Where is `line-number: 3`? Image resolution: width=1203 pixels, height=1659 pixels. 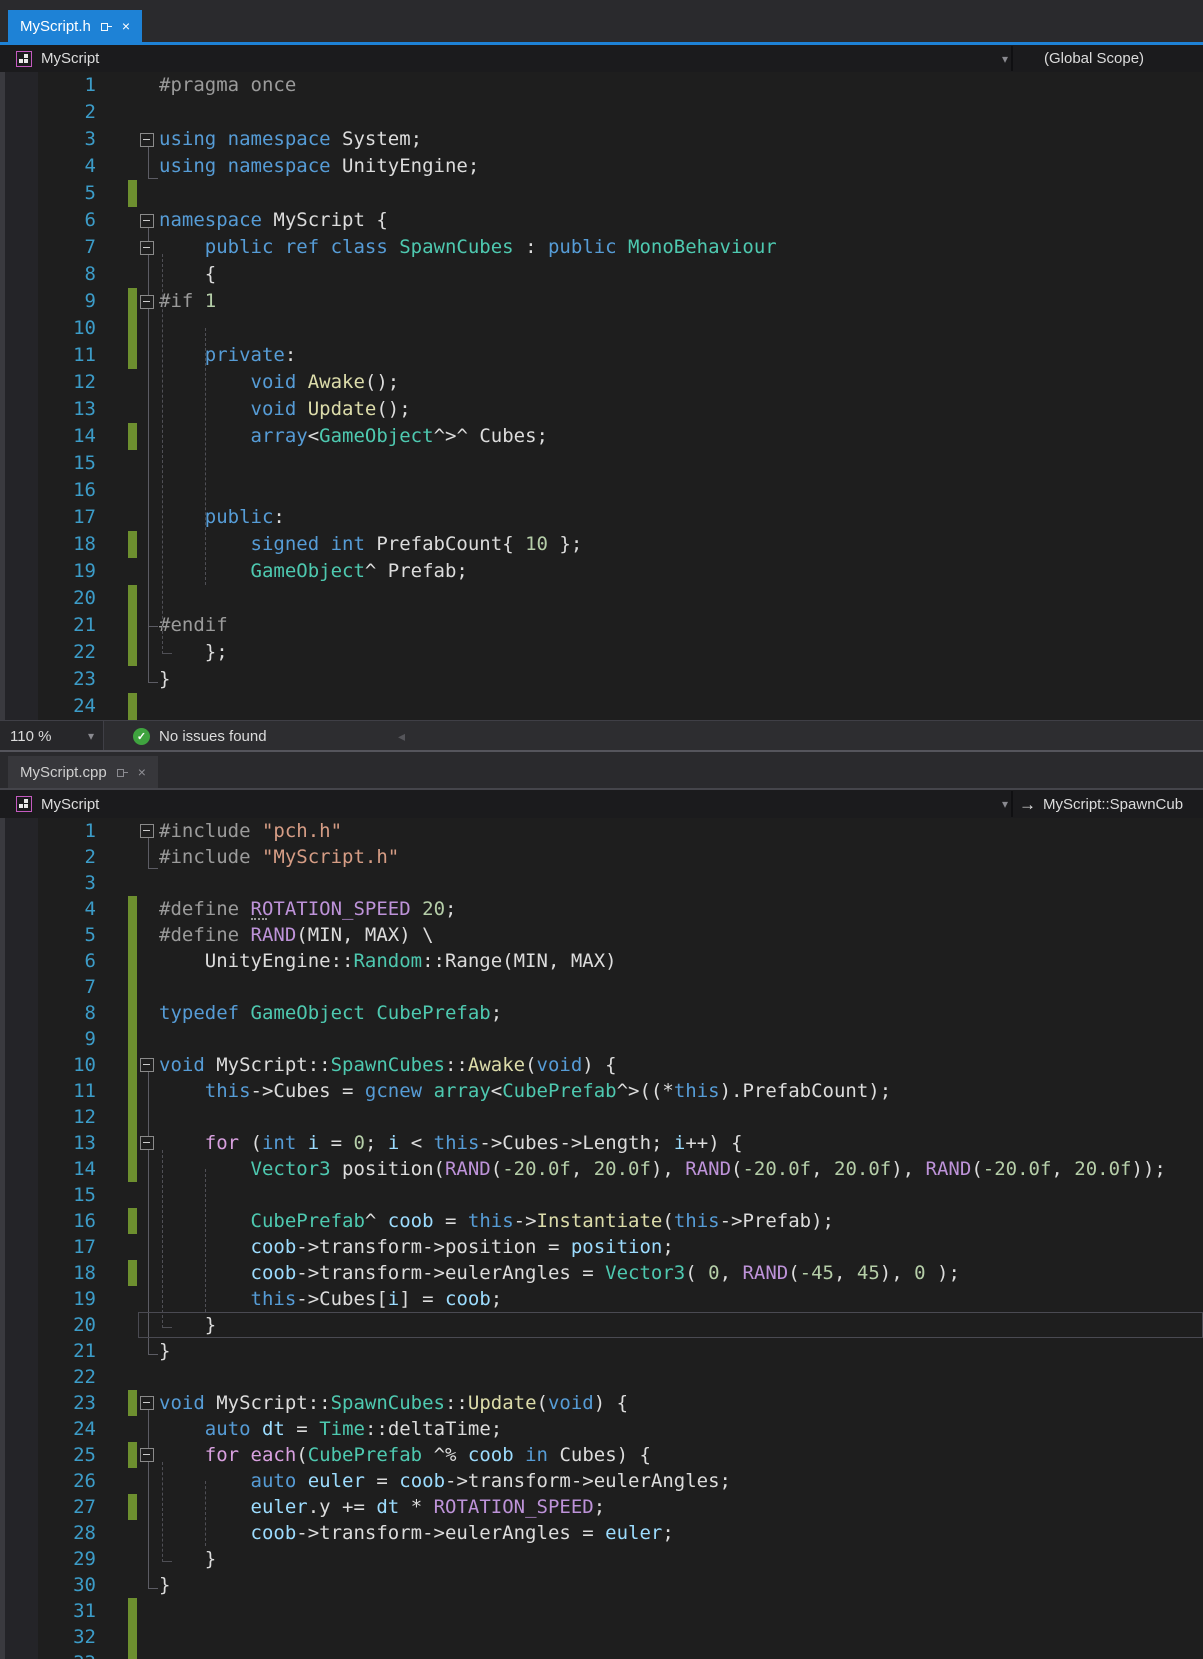 line-number: 3 is located at coordinates (67, 883).